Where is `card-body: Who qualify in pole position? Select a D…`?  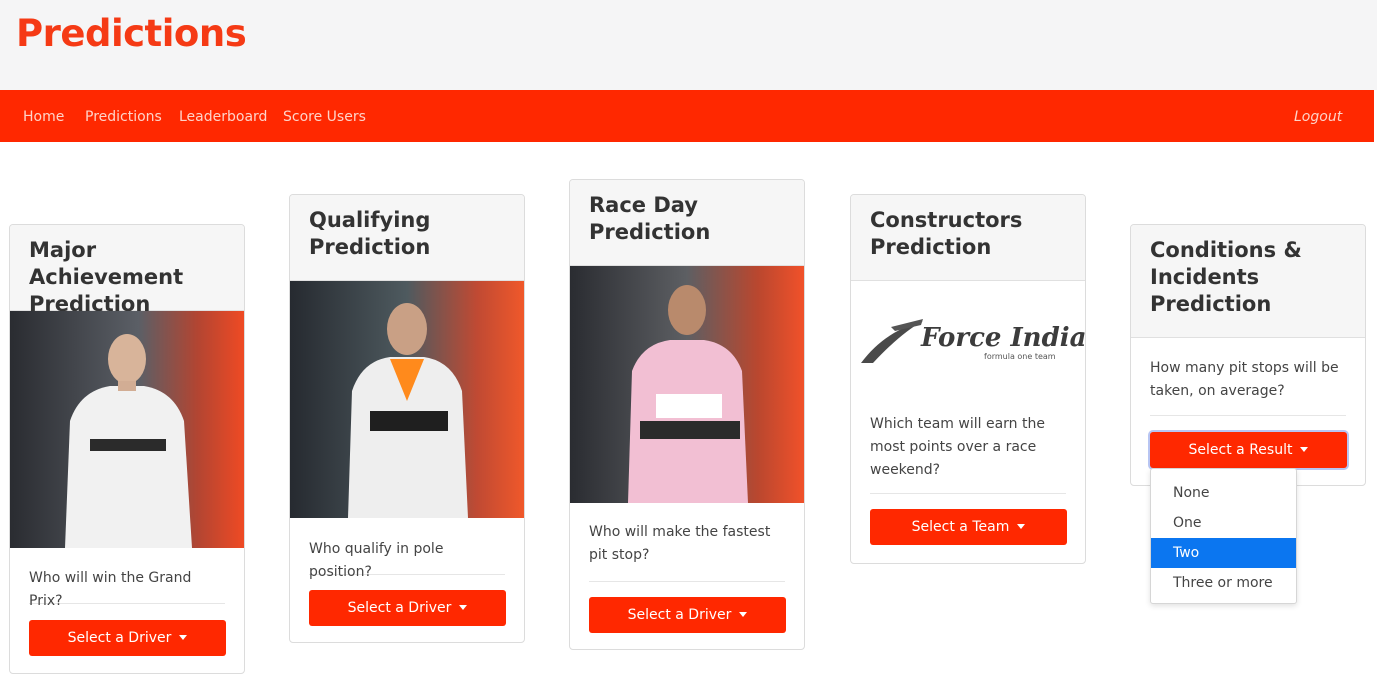
card-body: Who qualify in pole position? Select a D… is located at coordinates (407, 572).